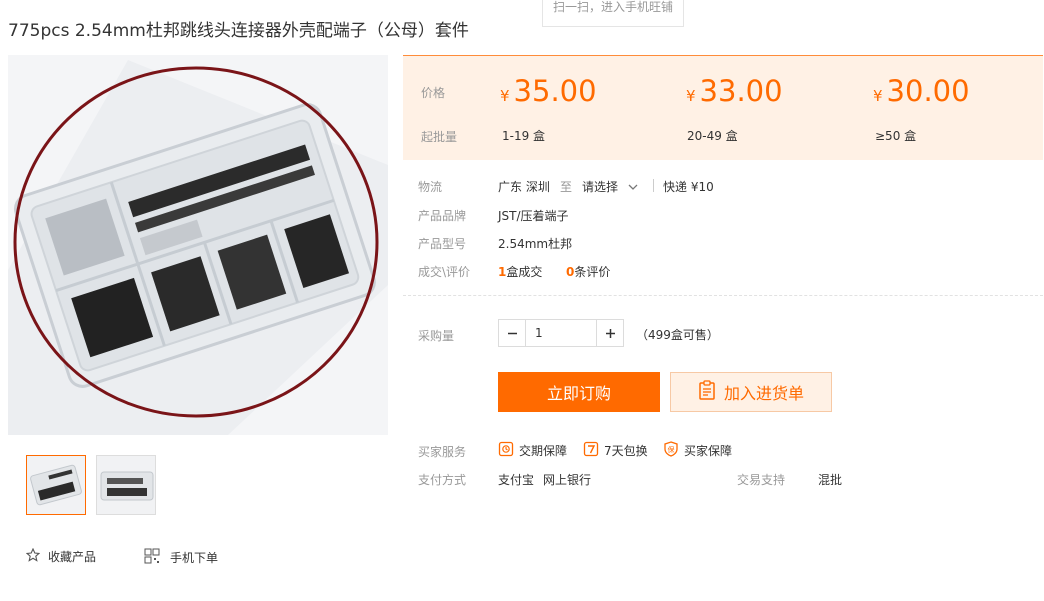 The height and width of the screenshot is (601, 1044). I want to click on quantity-label: 采购量, so click(436, 336).